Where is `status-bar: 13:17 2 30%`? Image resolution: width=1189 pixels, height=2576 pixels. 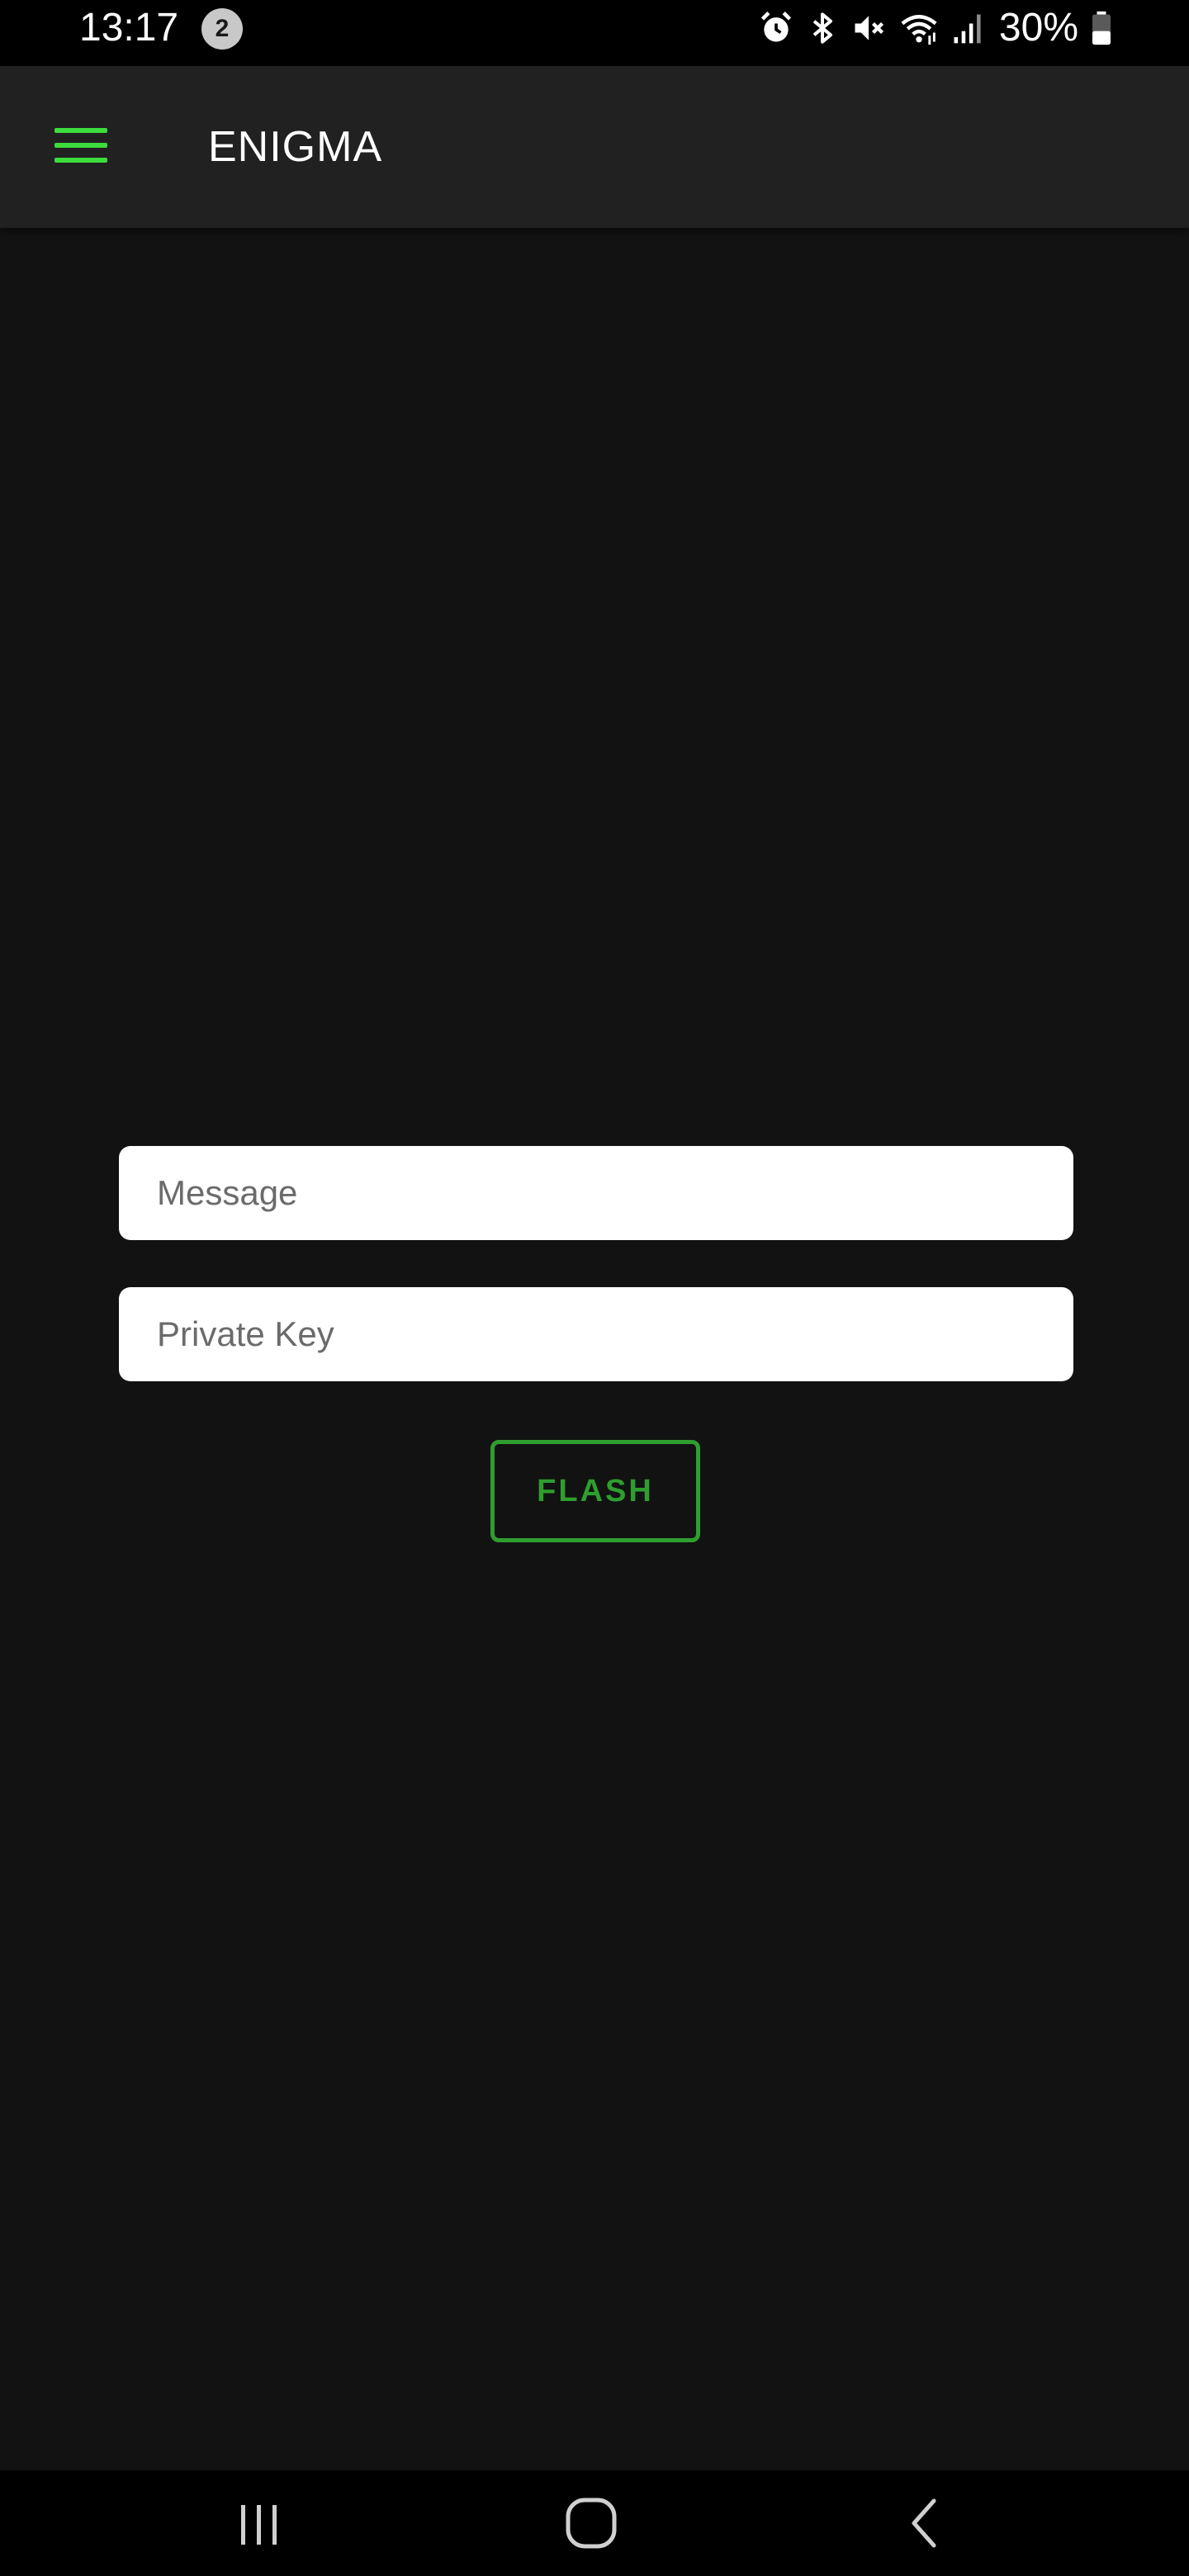
status-bar: 13:17 2 30% is located at coordinates (594, 33).